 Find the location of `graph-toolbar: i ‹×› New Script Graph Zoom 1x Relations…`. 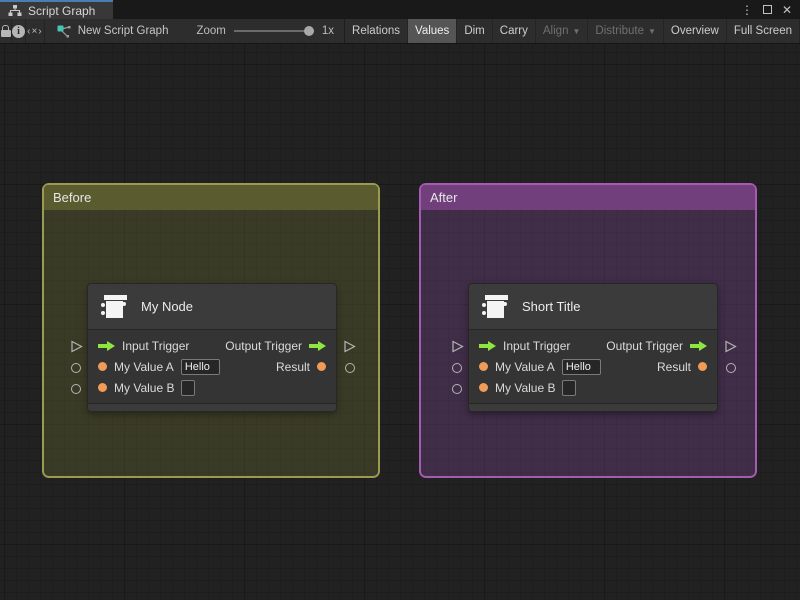

graph-toolbar: i ‹×› New Script Graph Zoom 1x Relations… is located at coordinates (400, 31).